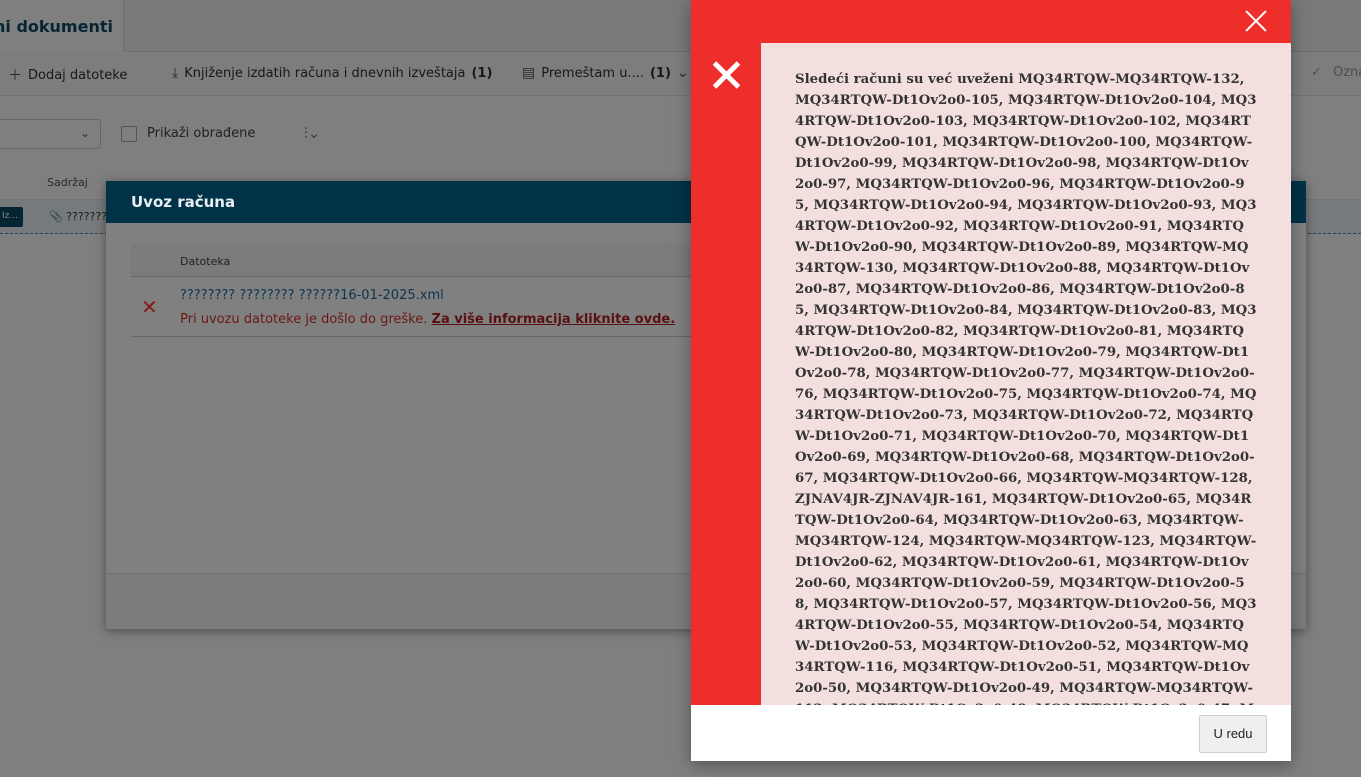 The image size is (1361, 777). What do you see at coordinates (727, 75) in the screenshot?
I see `error-icon` at bounding box center [727, 75].